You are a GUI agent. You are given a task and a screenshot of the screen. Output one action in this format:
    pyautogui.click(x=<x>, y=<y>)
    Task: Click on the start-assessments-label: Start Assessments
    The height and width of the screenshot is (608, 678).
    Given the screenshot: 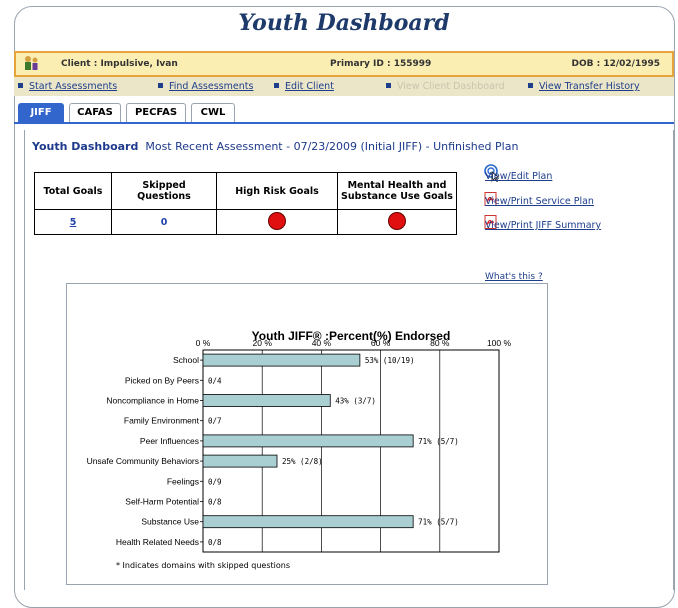 What is the action you would take?
    pyautogui.click(x=73, y=86)
    